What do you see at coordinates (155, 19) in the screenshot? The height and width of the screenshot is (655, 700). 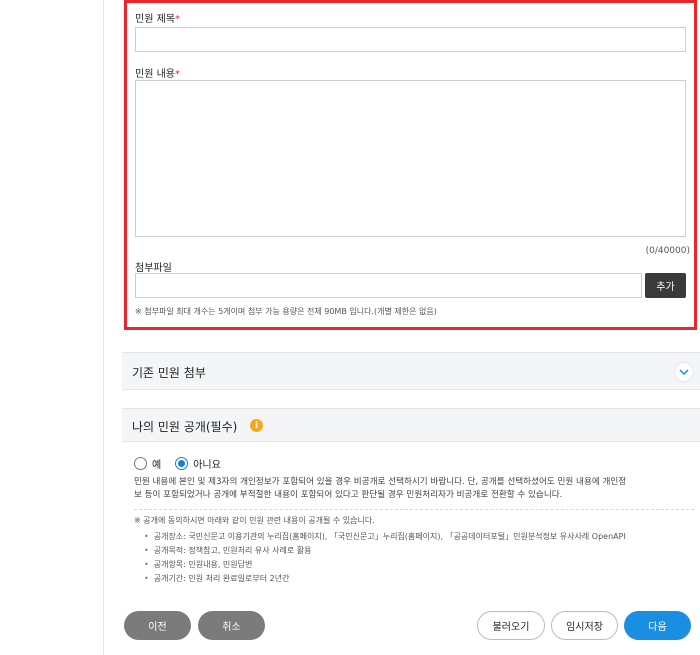 I see `title-label-text: 민원 제목` at bounding box center [155, 19].